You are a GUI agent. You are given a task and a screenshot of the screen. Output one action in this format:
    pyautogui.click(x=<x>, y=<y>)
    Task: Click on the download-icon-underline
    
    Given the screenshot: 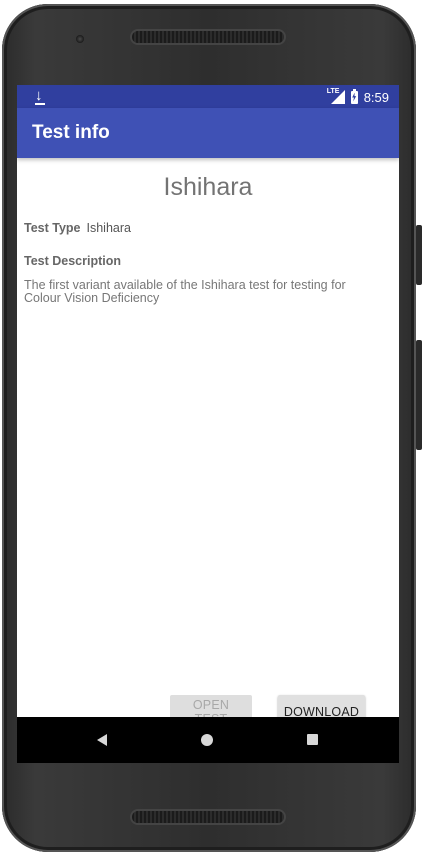 What is the action you would take?
    pyautogui.click(x=40, y=104)
    